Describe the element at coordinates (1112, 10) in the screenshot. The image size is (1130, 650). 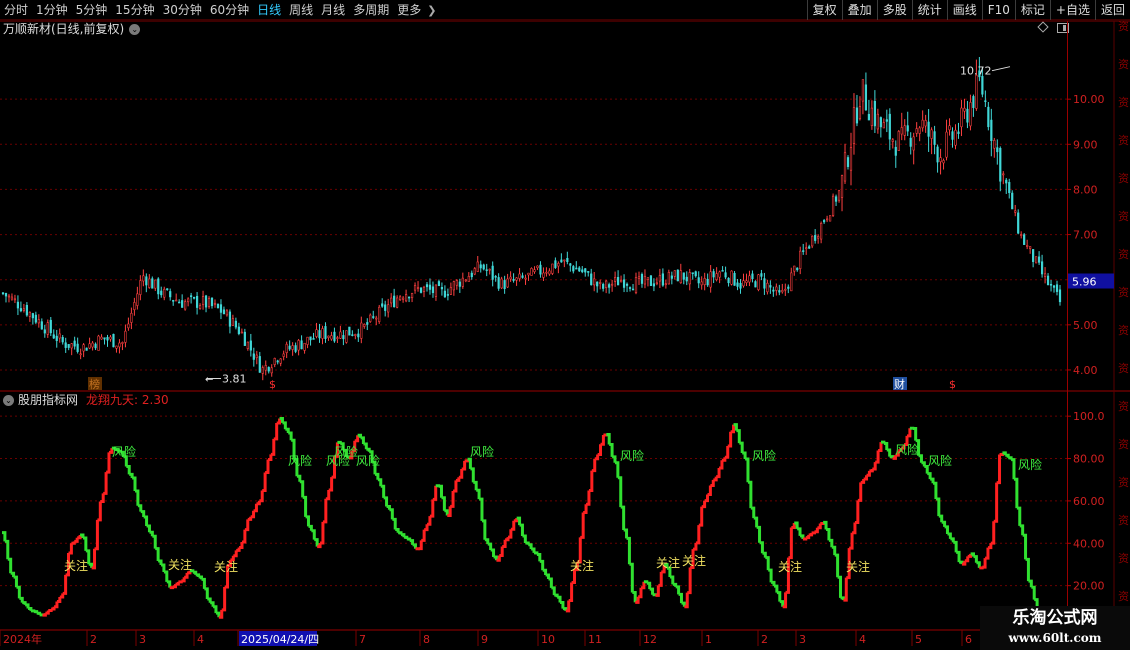
I see `toolbar-button-8: 返回` at that location.